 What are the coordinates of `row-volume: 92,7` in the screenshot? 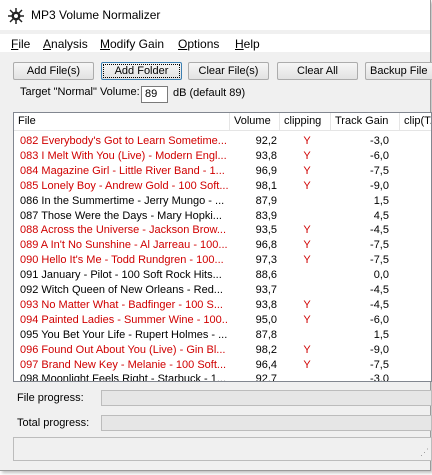 It's located at (266, 377).